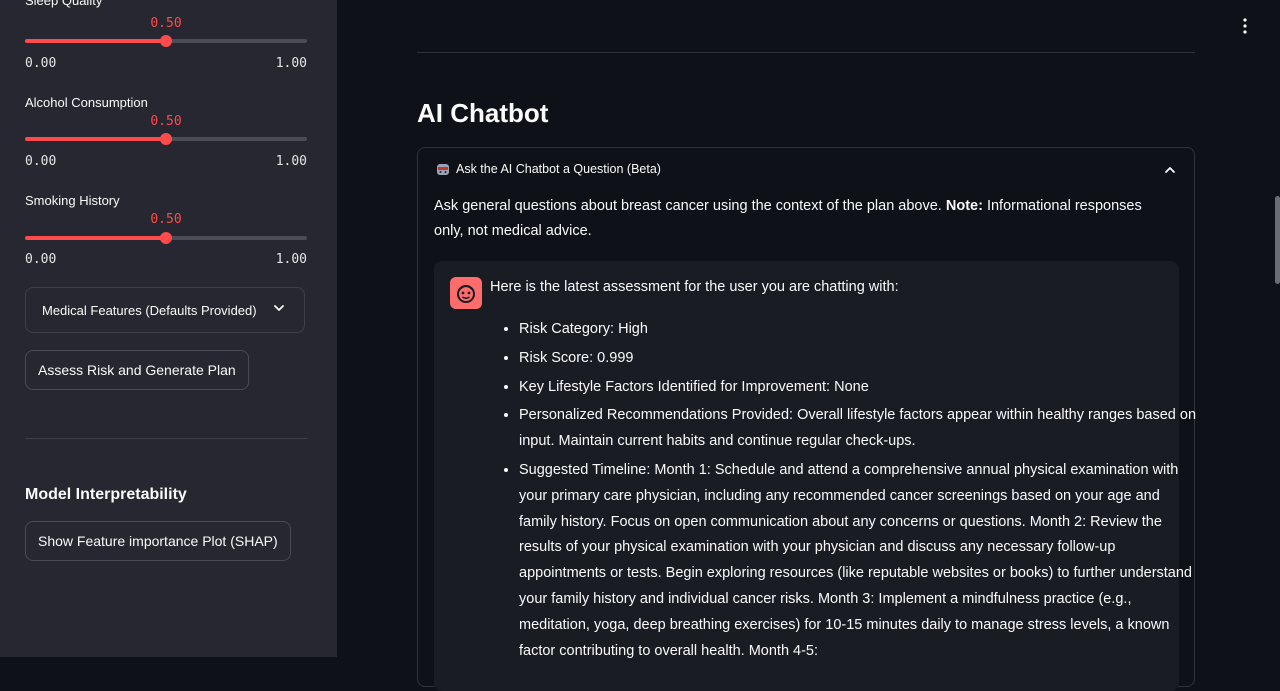 This screenshot has height=691, width=1280. Describe the element at coordinates (1277, 240) in the screenshot. I see `scrollbar` at that location.